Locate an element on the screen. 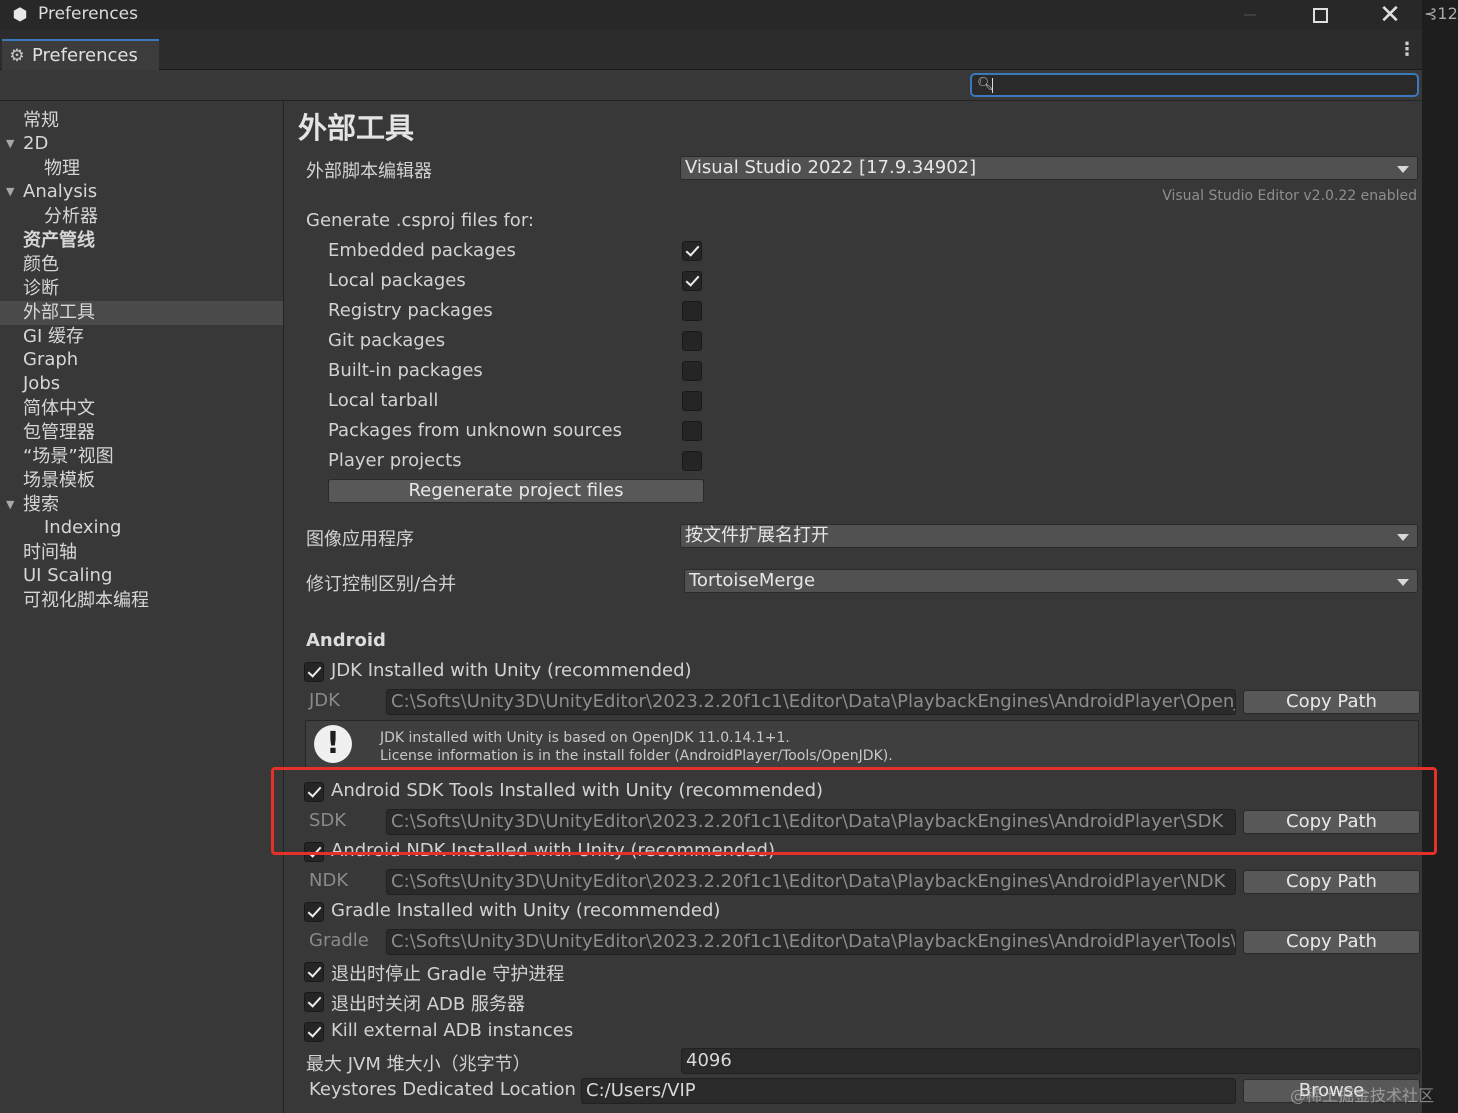 The width and height of the screenshot is (1458, 1113). sidebar-item-diagnostics: 诊断 is located at coordinates (141, 289).